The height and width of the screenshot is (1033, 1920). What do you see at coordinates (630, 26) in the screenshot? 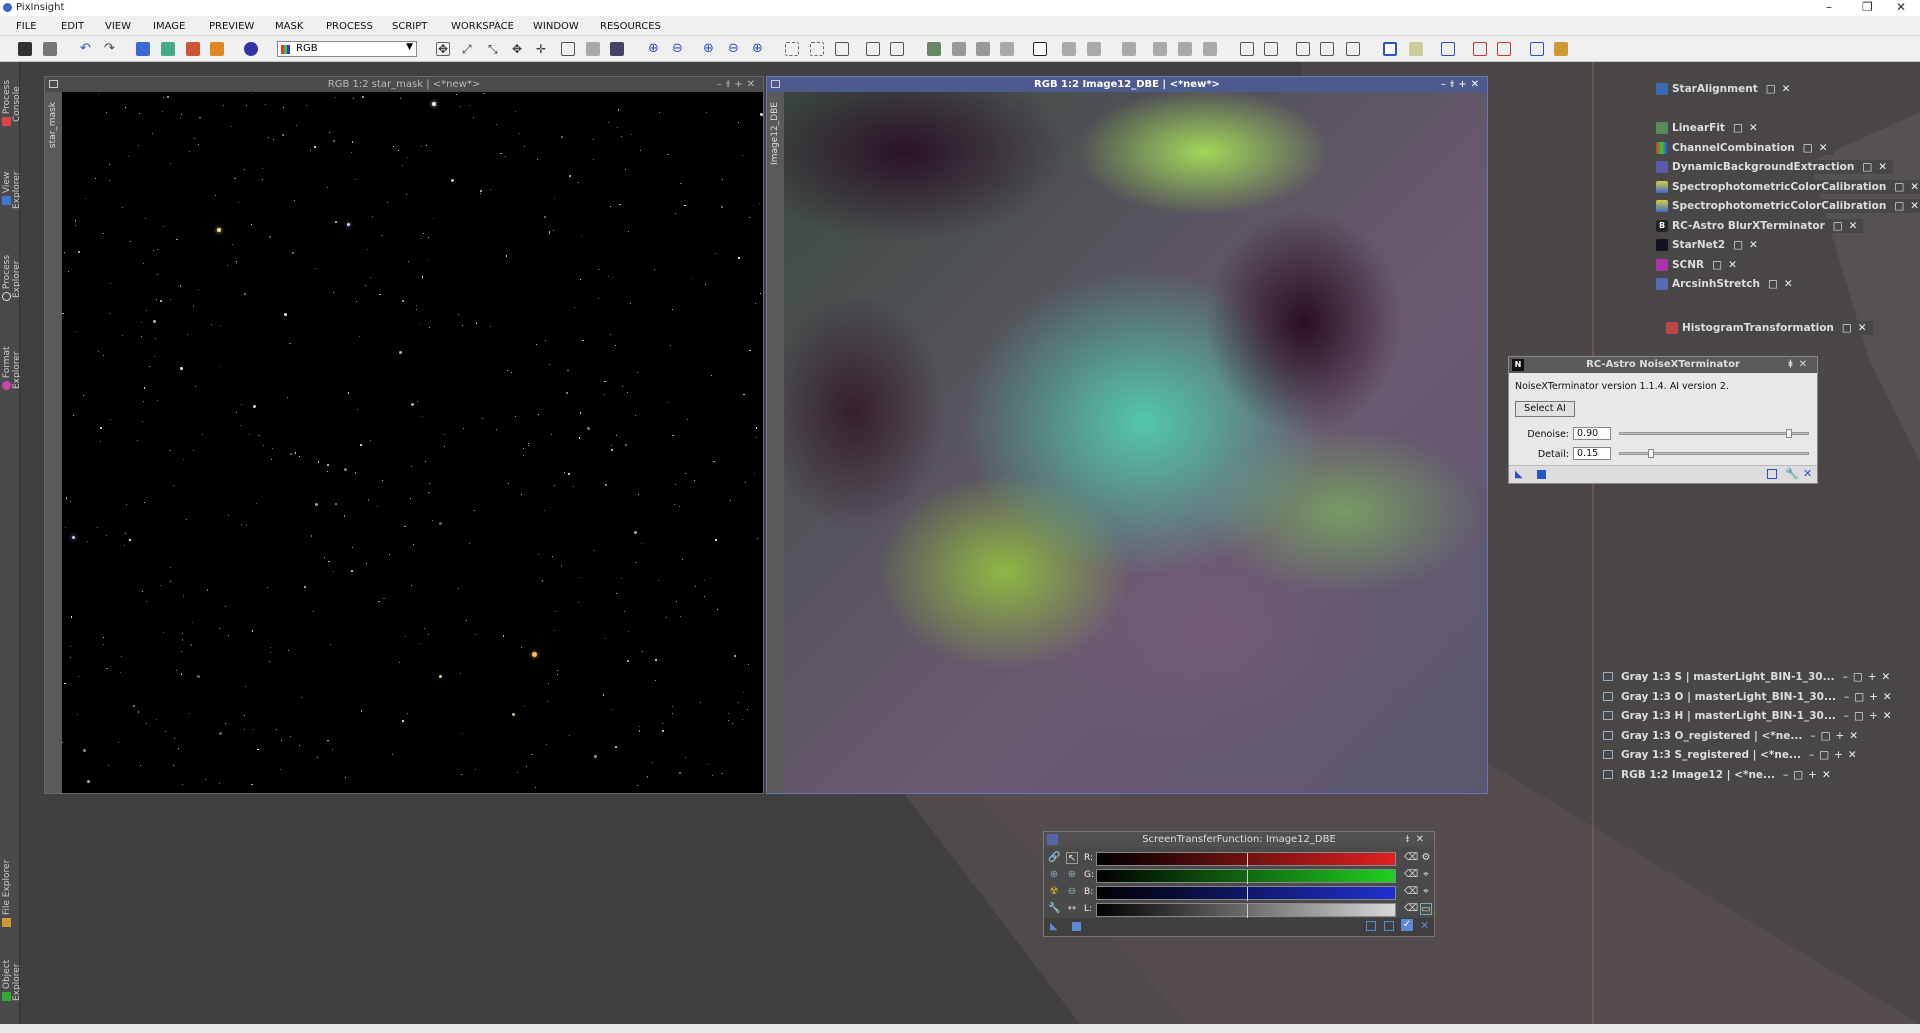
I see `menu-resources: RESOURCES` at bounding box center [630, 26].